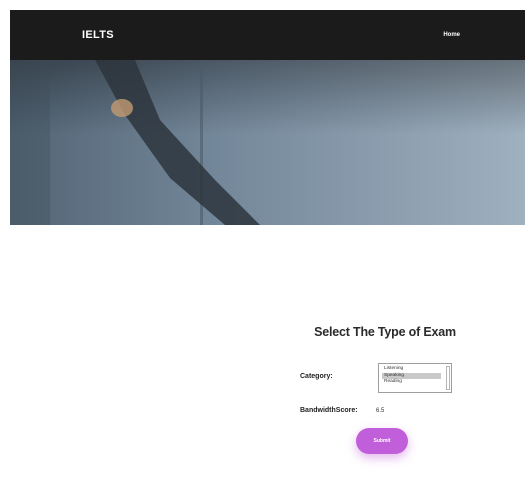 This screenshot has width=529, height=493. I want to click on nav-link-home: Home, so click(451, 35).